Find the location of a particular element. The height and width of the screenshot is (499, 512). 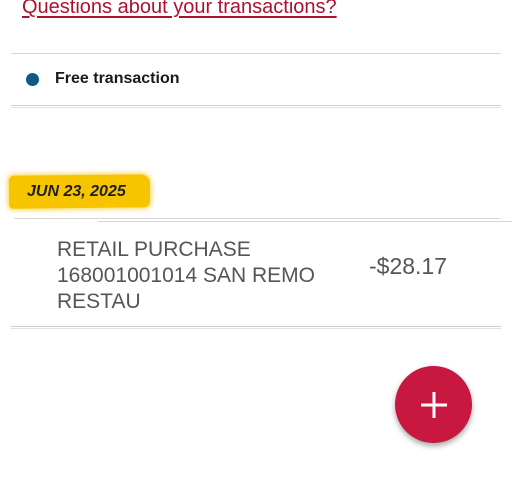

legend-free-transaction: Free transaction is located at coordinates (102, 79).